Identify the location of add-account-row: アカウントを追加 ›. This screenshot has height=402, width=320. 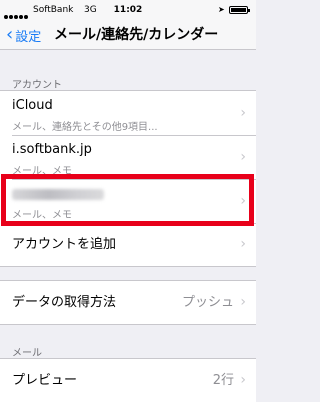
(128, 244).